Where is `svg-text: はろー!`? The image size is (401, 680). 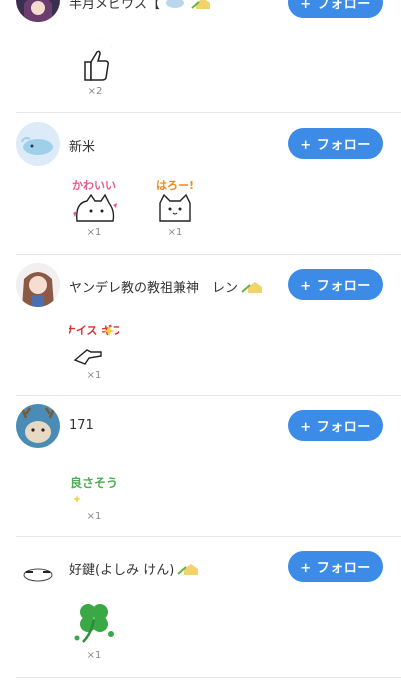
svg-text: はろー! is located at coordinates (175, 185).